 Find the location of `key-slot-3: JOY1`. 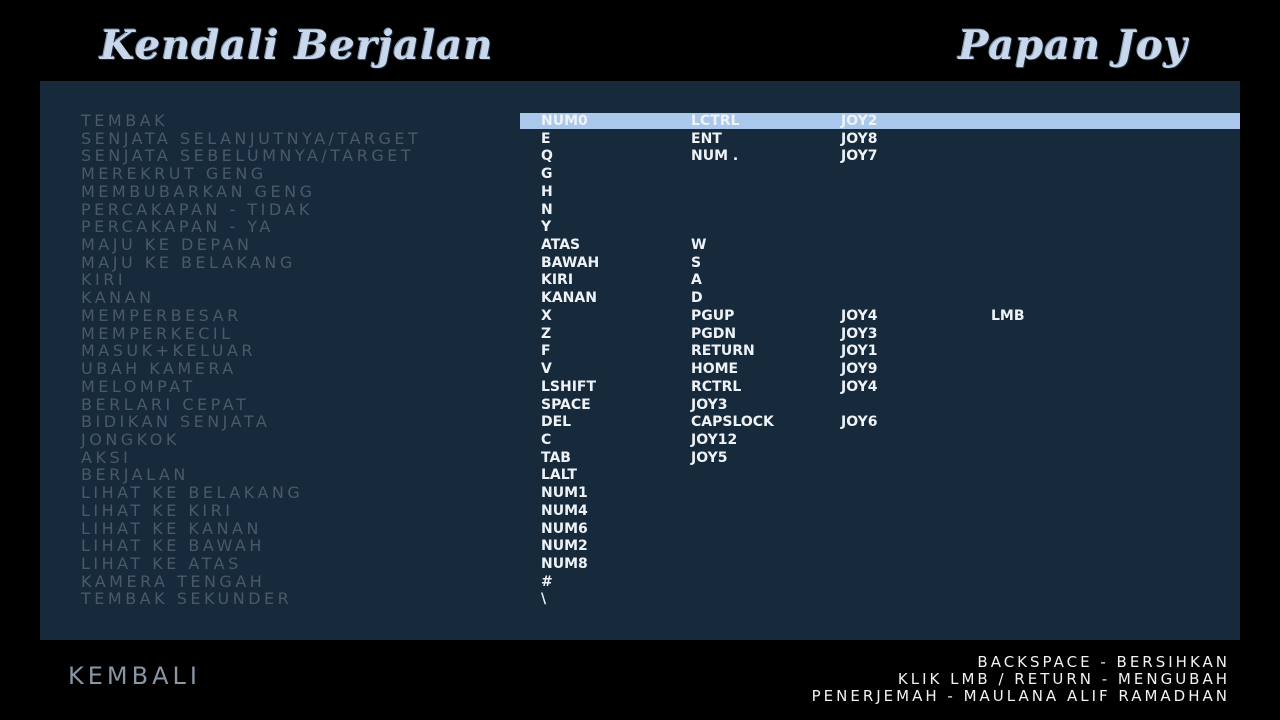

key-slot-3: JOY1 is located at coordinates (859, 351).